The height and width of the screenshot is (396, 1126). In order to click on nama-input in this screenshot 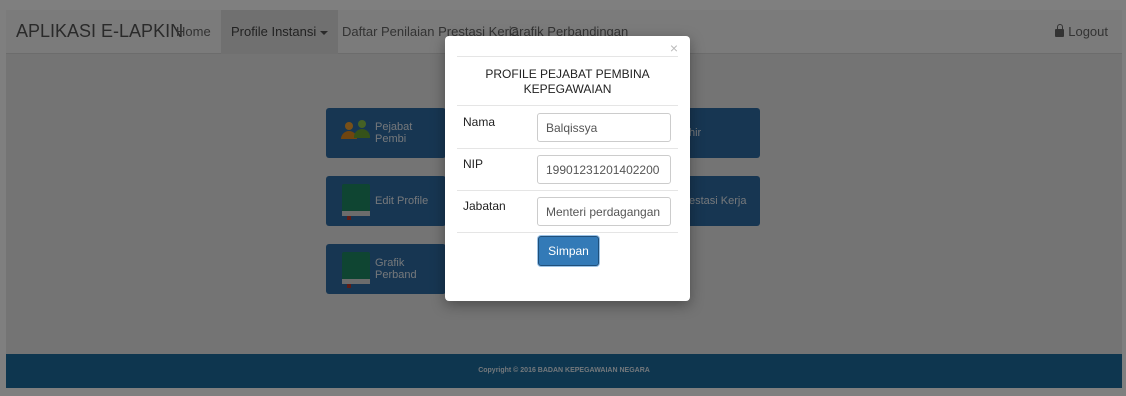, I will do `click(604, 127)`.